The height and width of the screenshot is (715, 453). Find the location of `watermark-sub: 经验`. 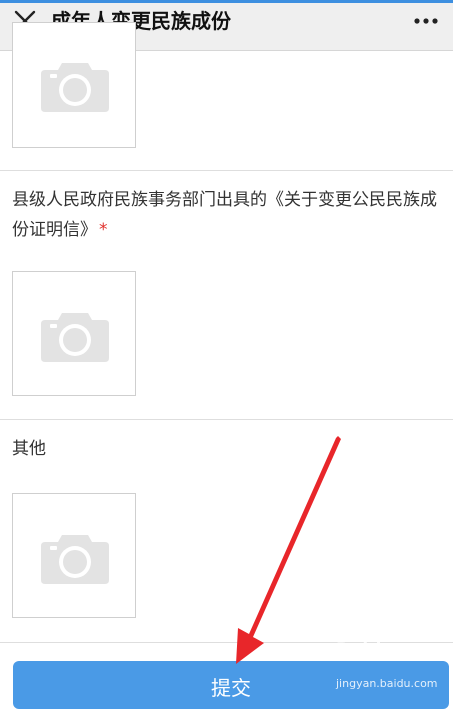

watermark-sub: 经验 is located at coordinates (408, 653).